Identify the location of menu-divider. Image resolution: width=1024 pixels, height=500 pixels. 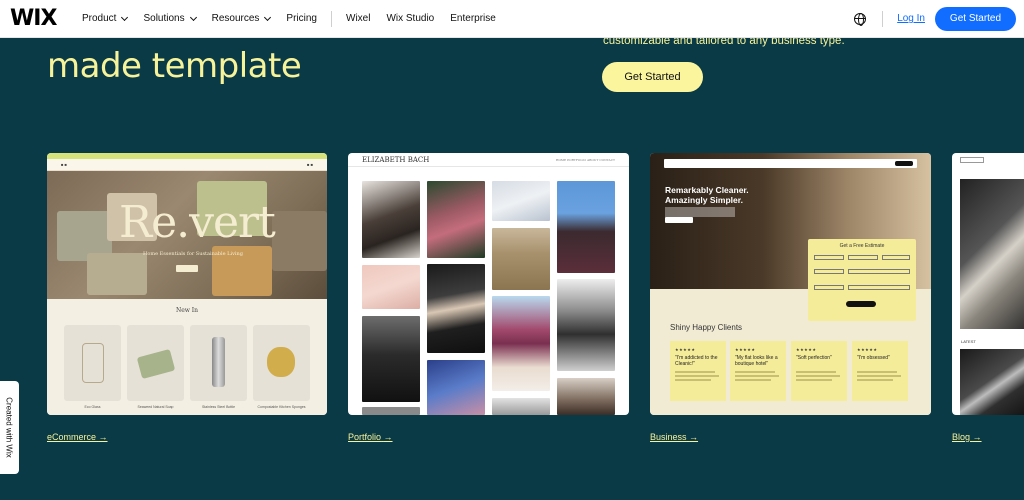
(331, 18).